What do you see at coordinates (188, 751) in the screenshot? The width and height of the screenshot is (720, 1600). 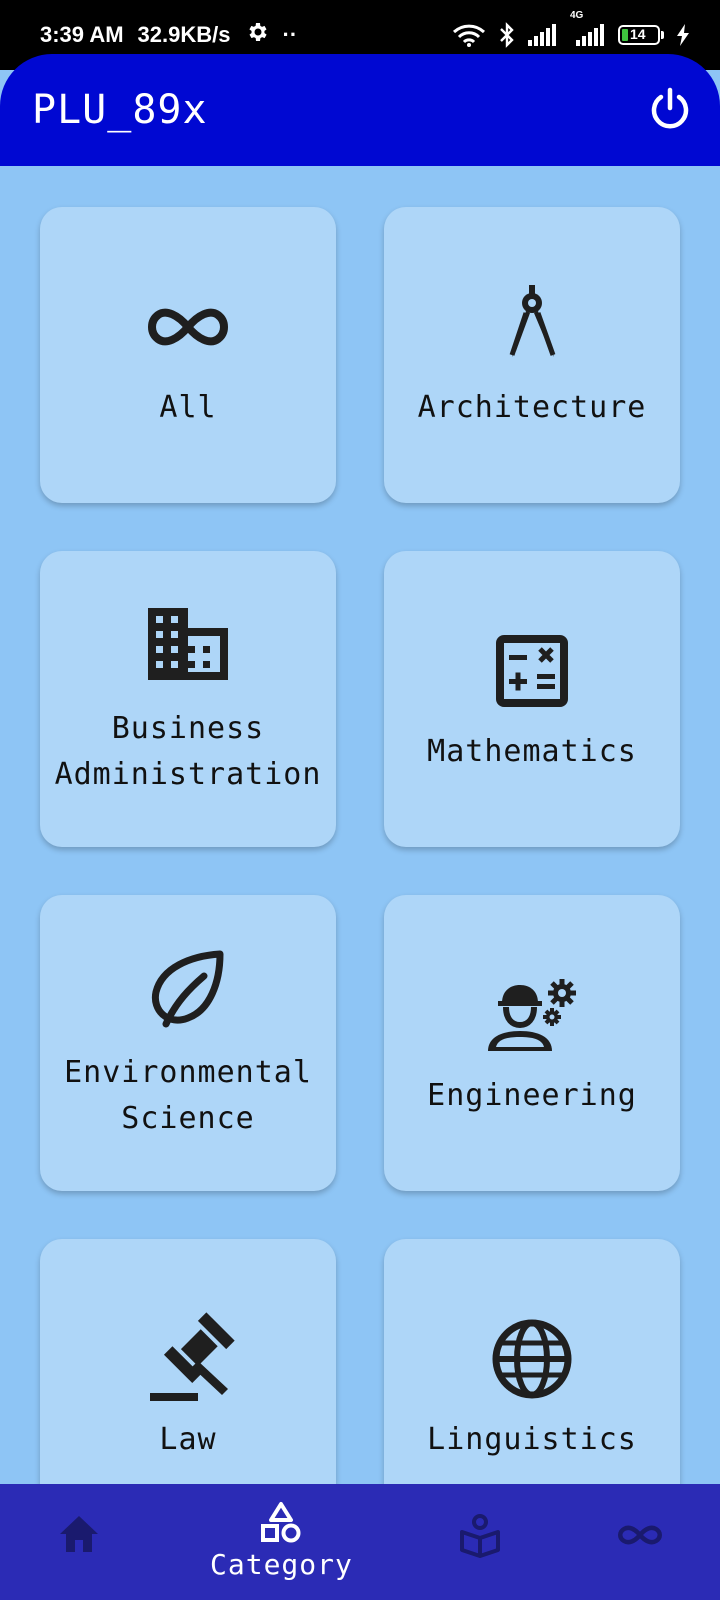 I see `category-label: Business Administration` at bounding box center [188, 751].